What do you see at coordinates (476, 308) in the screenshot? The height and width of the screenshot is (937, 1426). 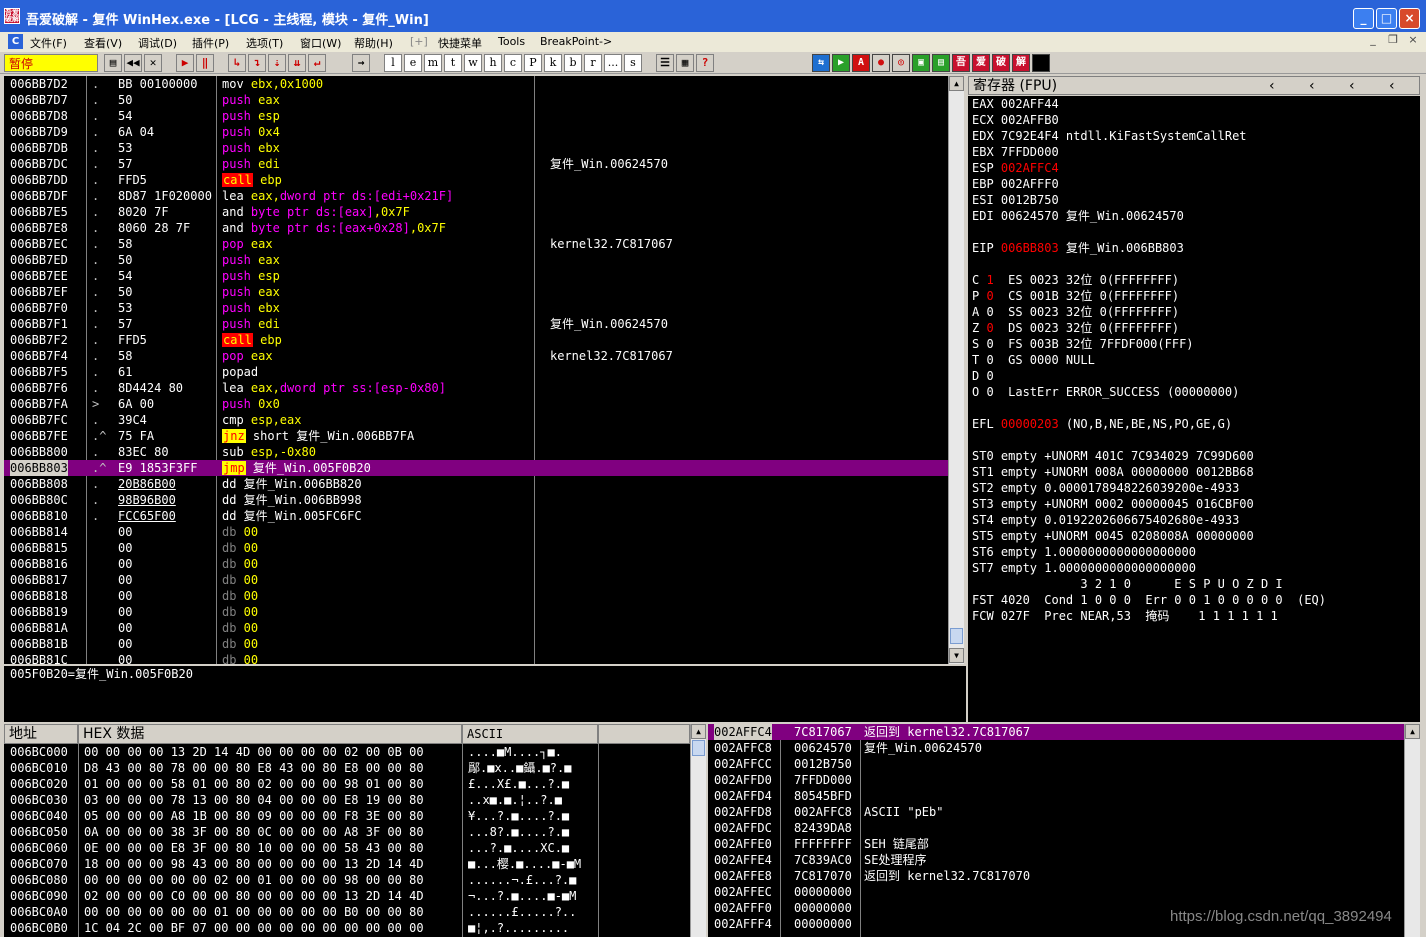 I see `disasm-row: 006BB7F0. 53 push ebx` at bounding box center [476, 308].